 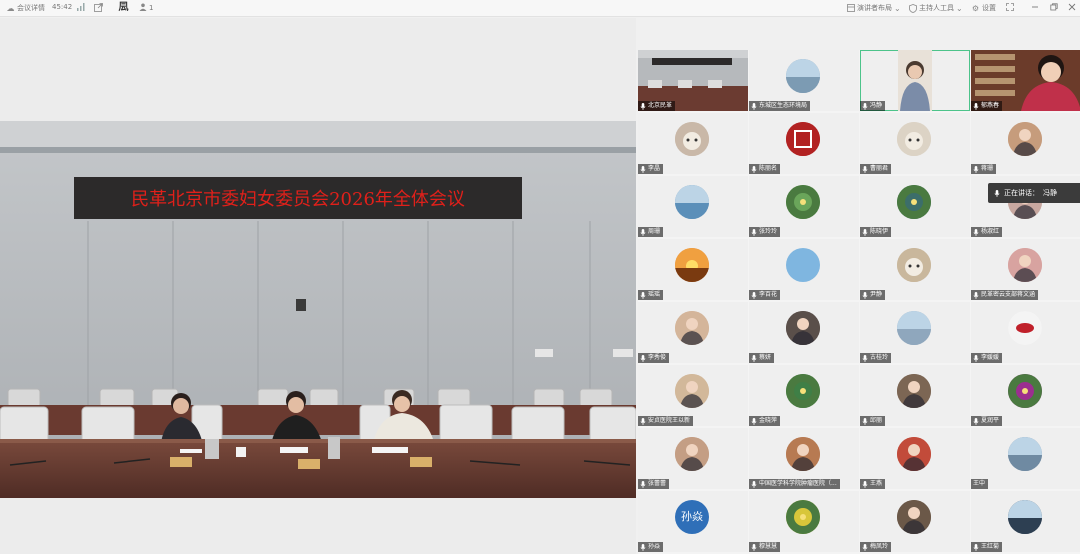 I want to click on participant-tile: 夏润平, so click(x=1025, y=395).